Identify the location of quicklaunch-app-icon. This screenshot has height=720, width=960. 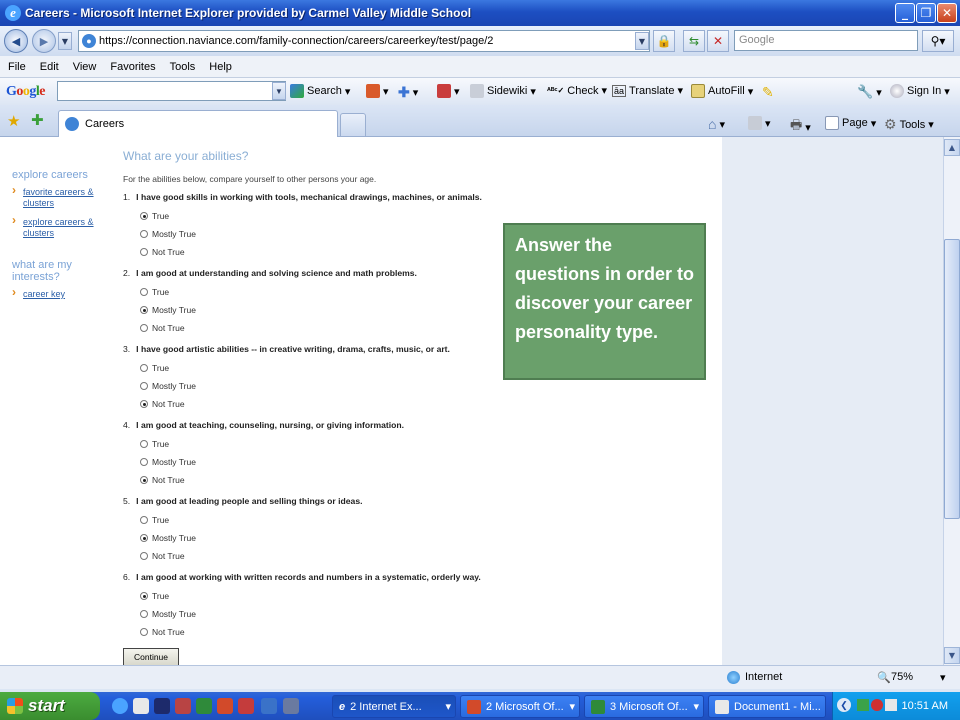
(162, 706).